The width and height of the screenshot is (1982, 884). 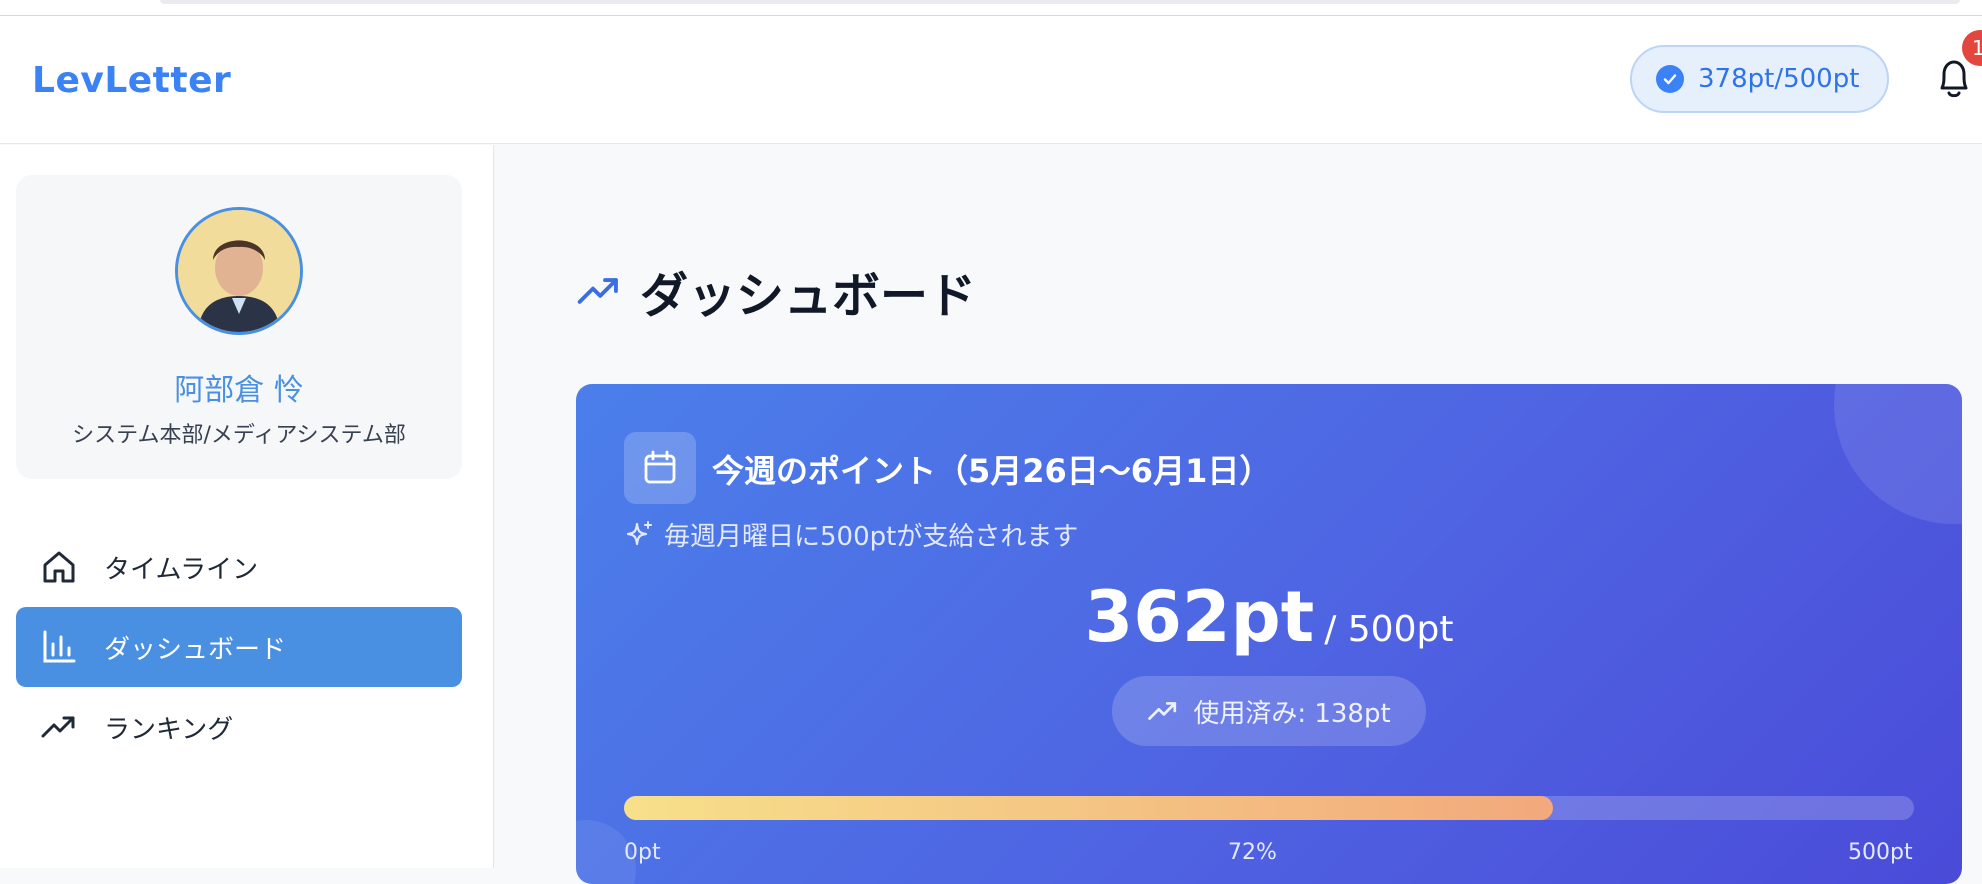 What do you see at coordinates (1088, 808) in the screenshot?
I see `points-progress-fill` at bounding box center [1088, 808].